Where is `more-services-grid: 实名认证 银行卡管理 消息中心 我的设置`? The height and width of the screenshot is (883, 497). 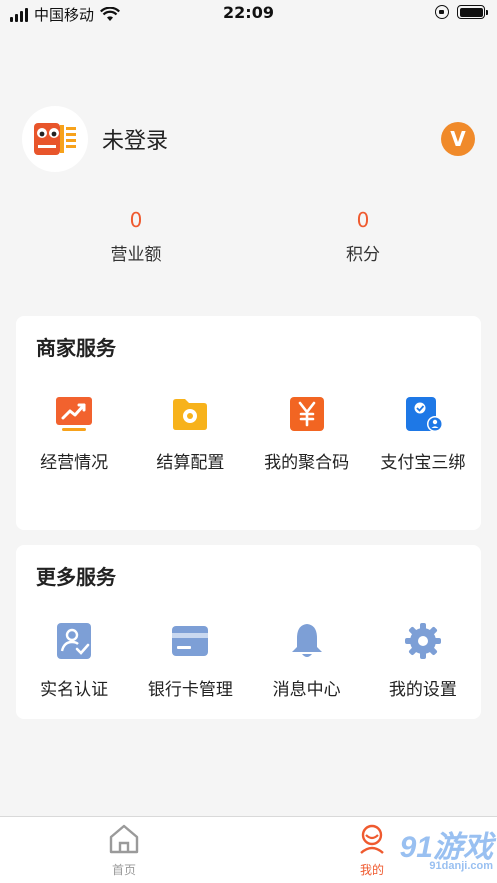
more-services-grid: 实名认证 银行卡管理 消息中心 我的设置 is located at coordinates (248, 660).